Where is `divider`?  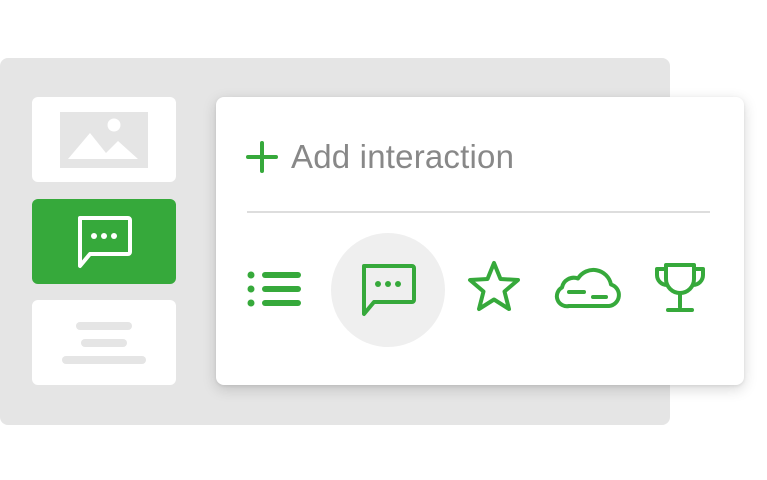
divider is located at coordinates (478, 212).